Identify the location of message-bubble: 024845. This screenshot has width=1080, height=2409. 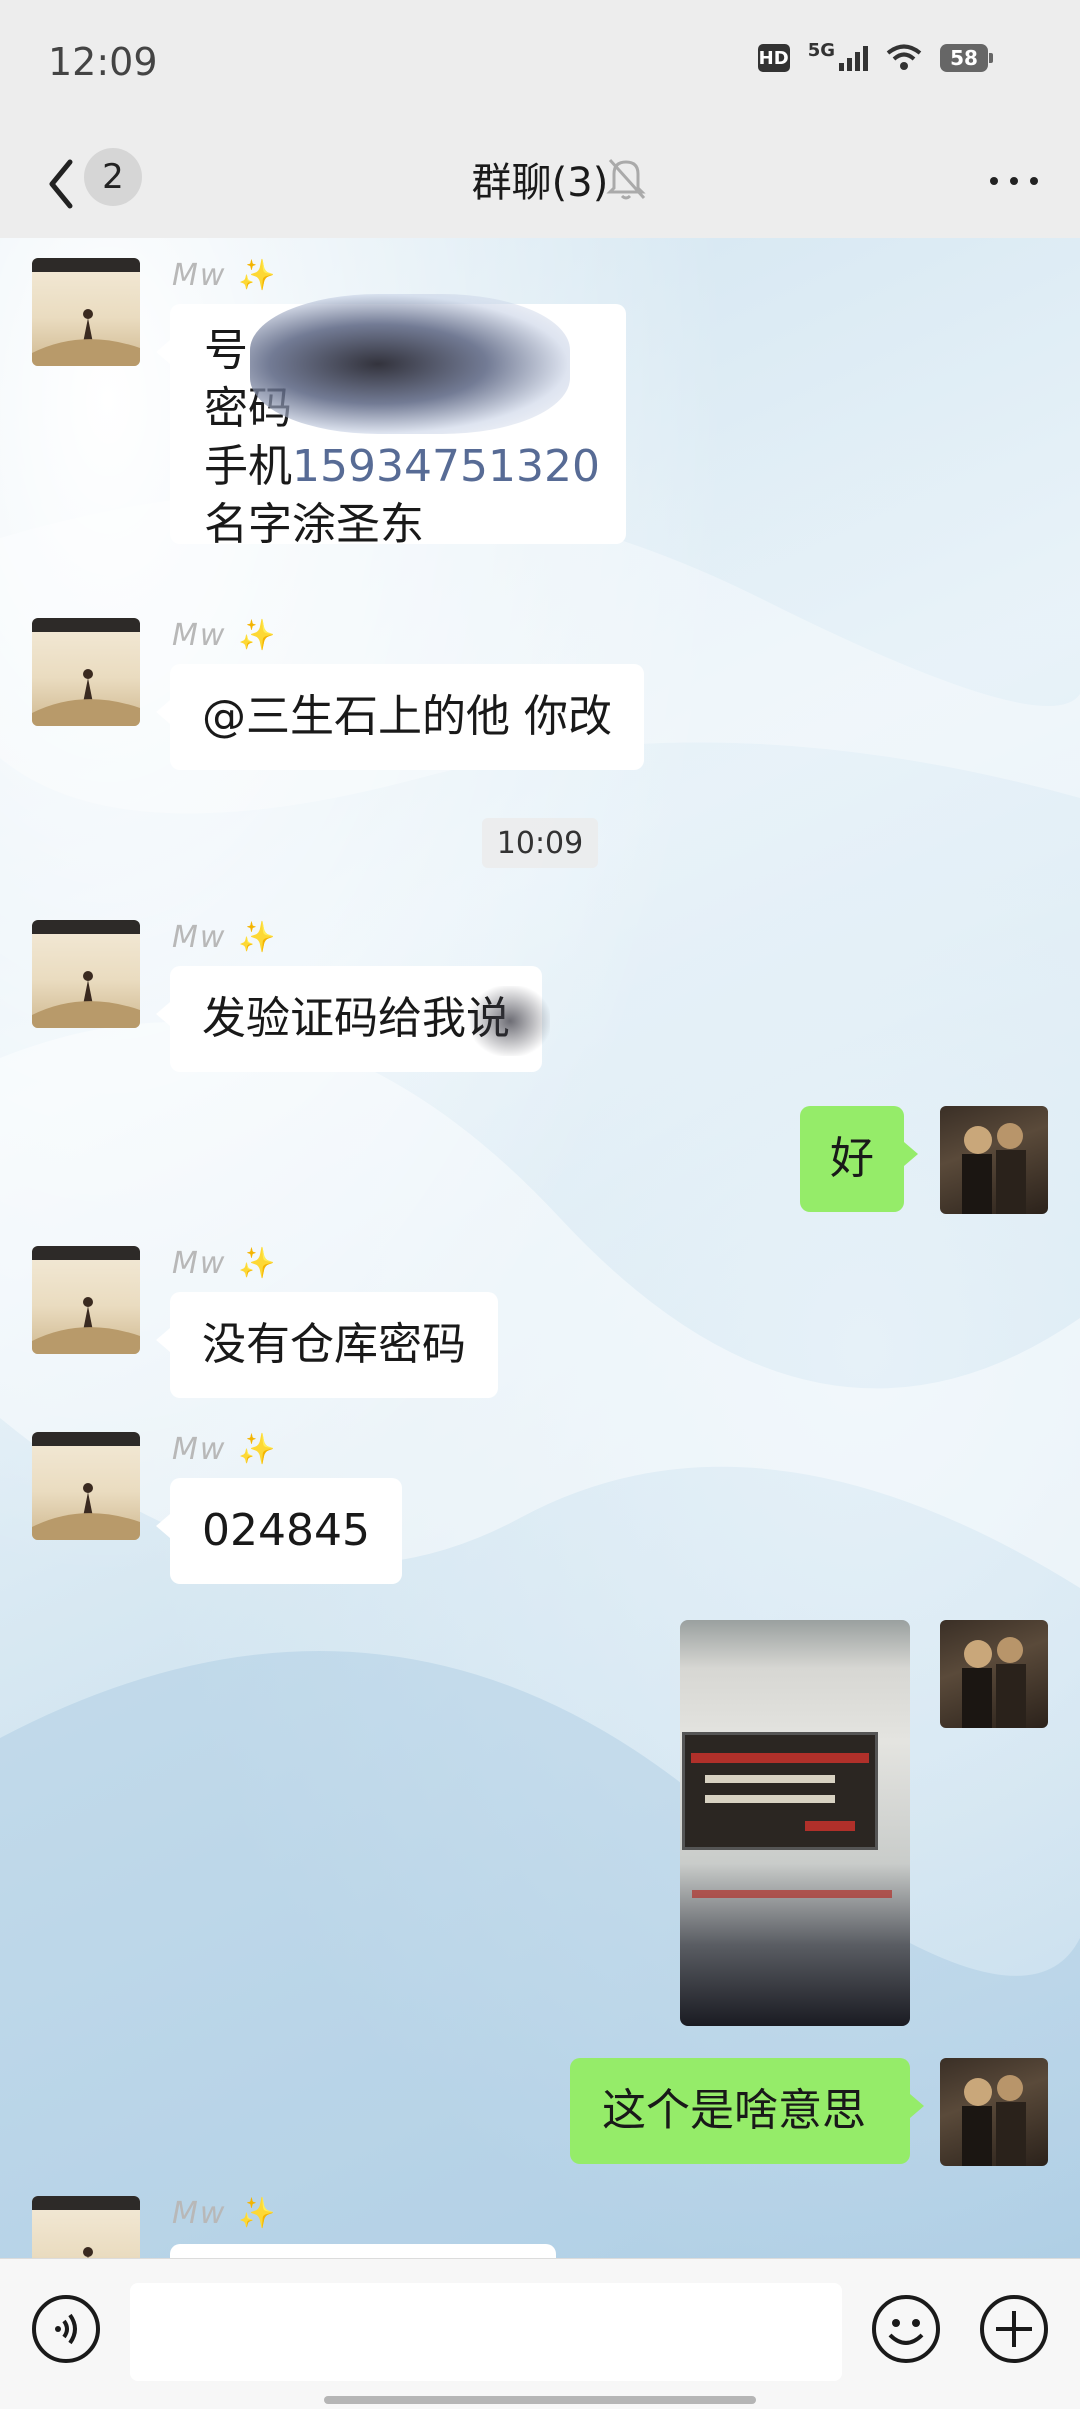
(279, 1531).